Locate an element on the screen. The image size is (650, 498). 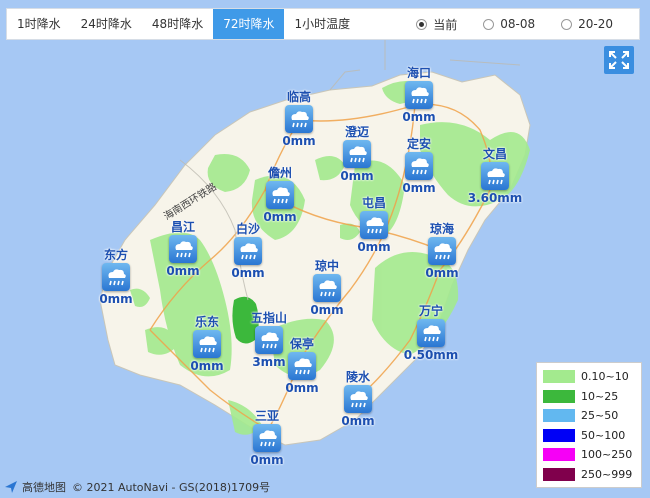
copyright-text: © 2021 AutoNavi - GS(2018)1709号 is located at coordinates (171, 487).